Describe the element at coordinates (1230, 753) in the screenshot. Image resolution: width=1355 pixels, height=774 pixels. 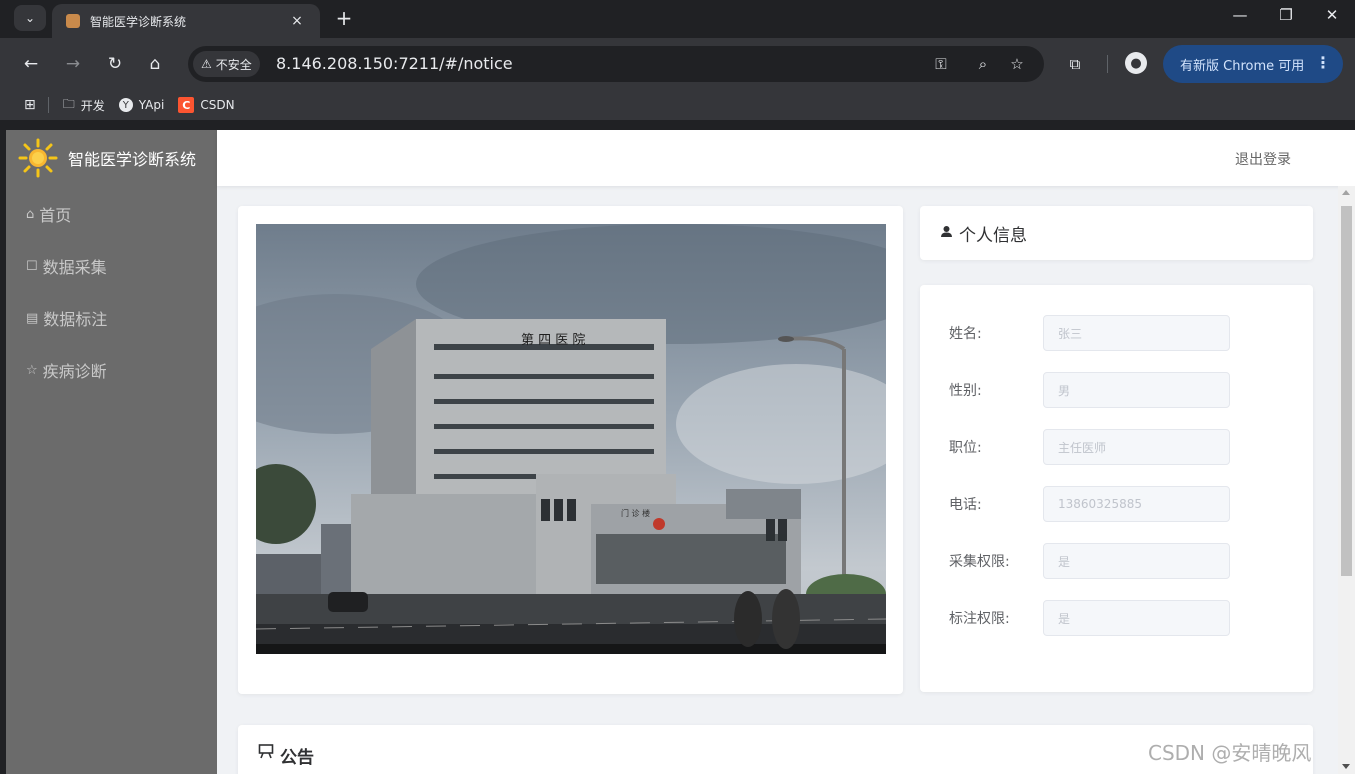
I see `csdn-watermark: CSDN @安晴晚风` at that location.